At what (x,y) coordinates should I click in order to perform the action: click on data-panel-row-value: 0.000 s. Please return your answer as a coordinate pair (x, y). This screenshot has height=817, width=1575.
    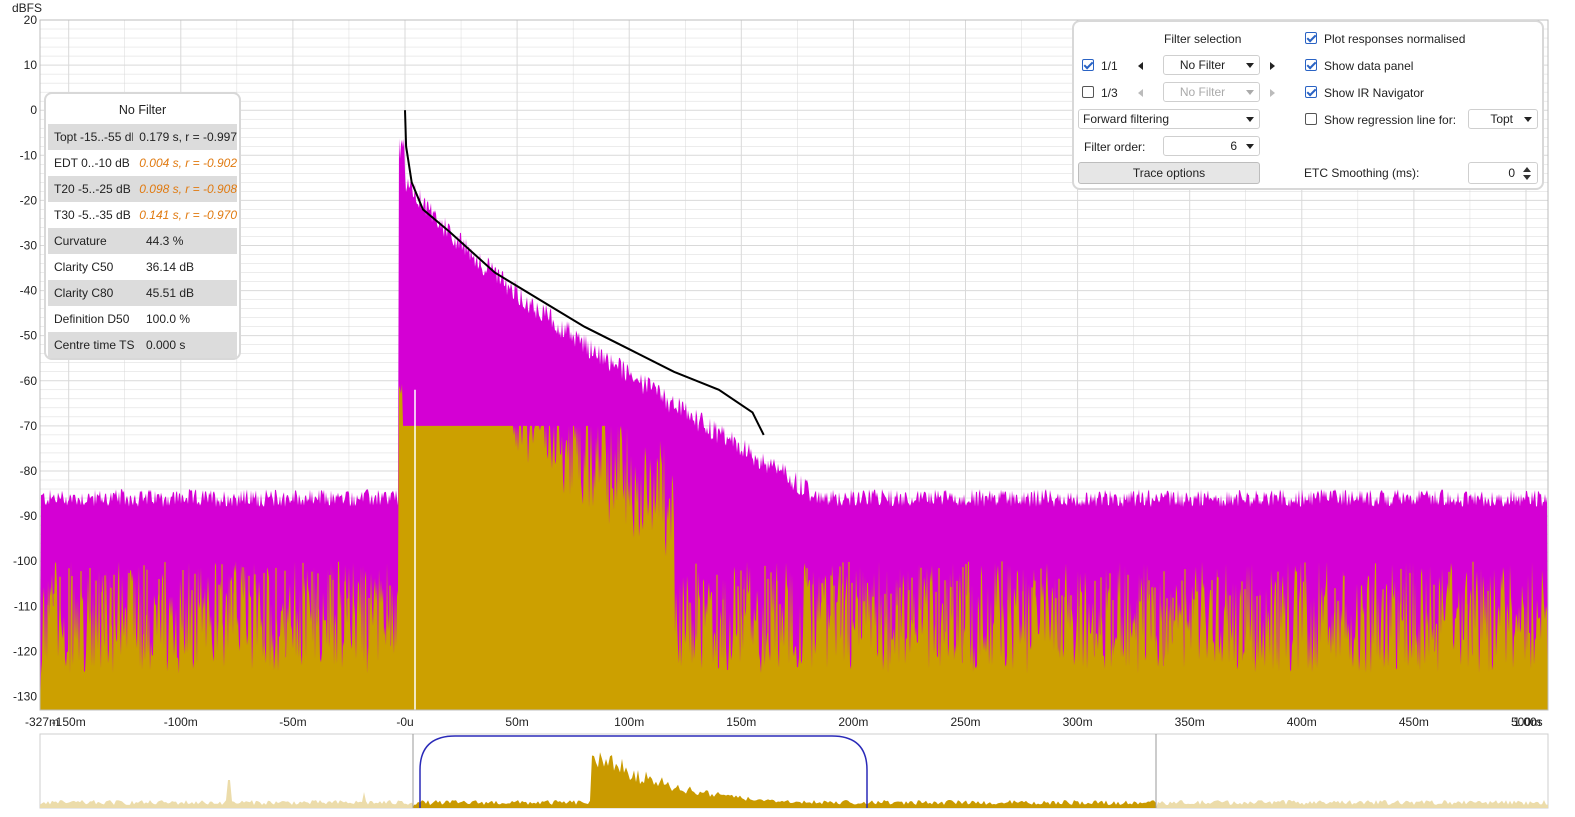
    Looking at the image, I should click on (166, 345).